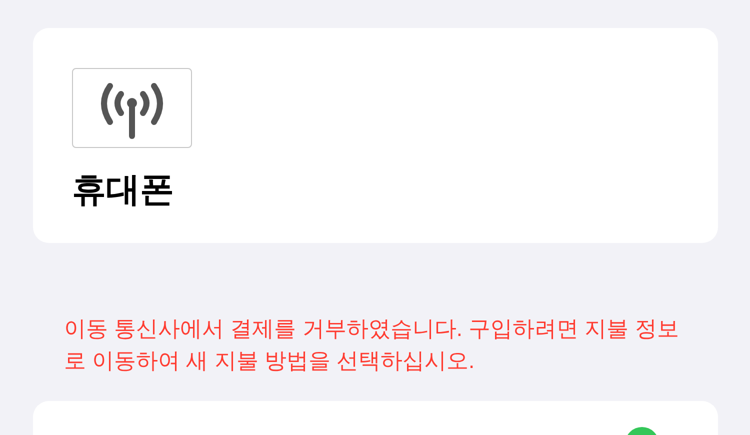 This screenshot has width=750, height=435. Describe the element at coordinates (123, 190) in the screenshot. I see `device-title: 휴대폰` at that location.